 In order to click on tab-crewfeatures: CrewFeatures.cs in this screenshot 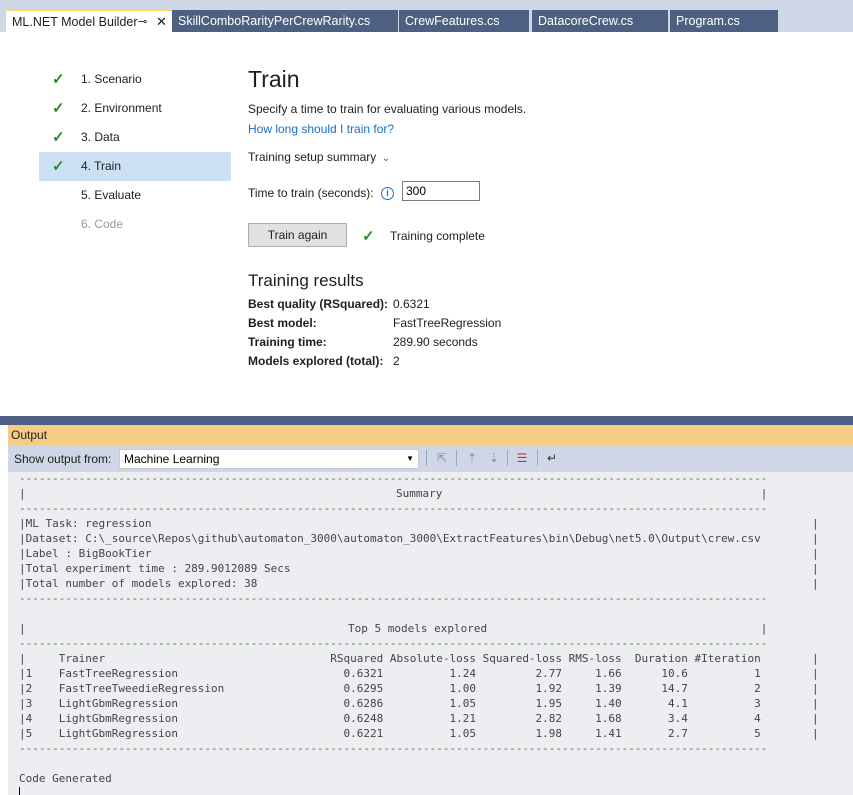, I will do `click(464, 21)`.